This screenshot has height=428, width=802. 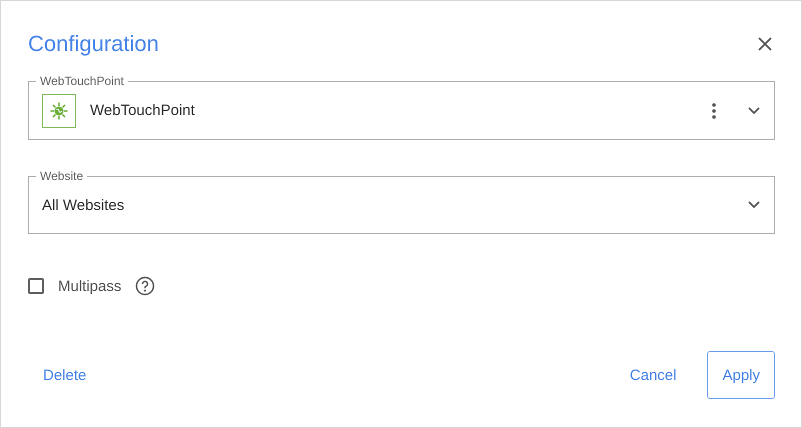 What do you see at coordinates (82, 81) in the screenshot?
I see `field-label: WebTouchPoint` at bounding box center [82, 81].